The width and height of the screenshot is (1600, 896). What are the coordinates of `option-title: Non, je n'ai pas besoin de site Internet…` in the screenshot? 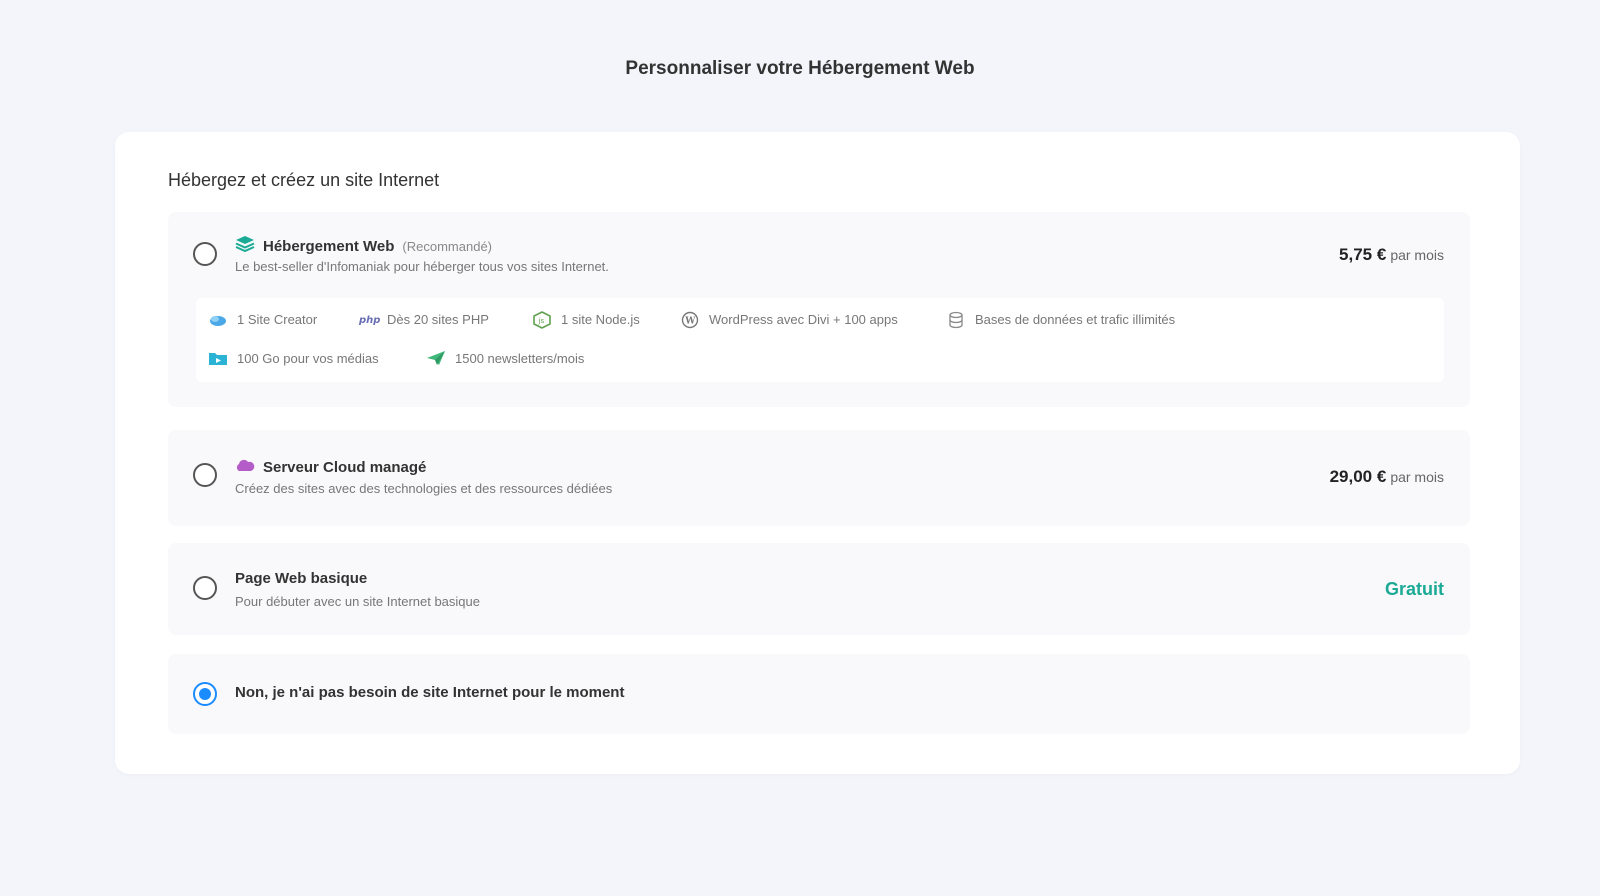 It's located at (430, 692).